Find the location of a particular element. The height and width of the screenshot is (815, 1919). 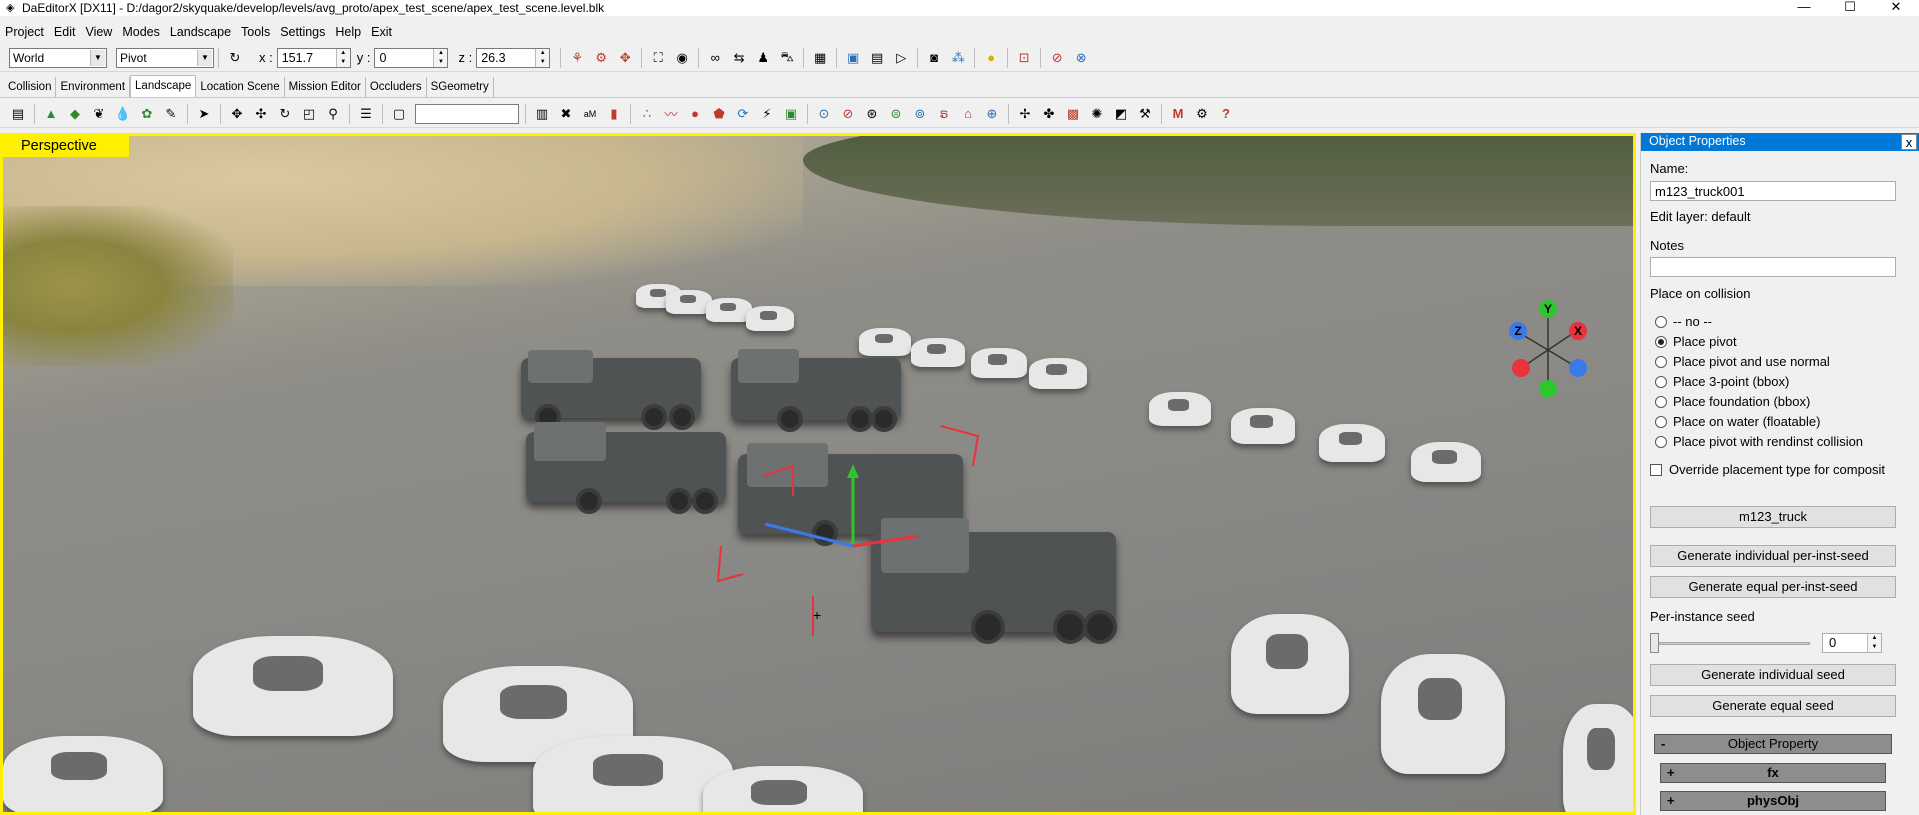

radio-place-3point: Place 3-point (bbox) is located at coordinates (1722, 381).